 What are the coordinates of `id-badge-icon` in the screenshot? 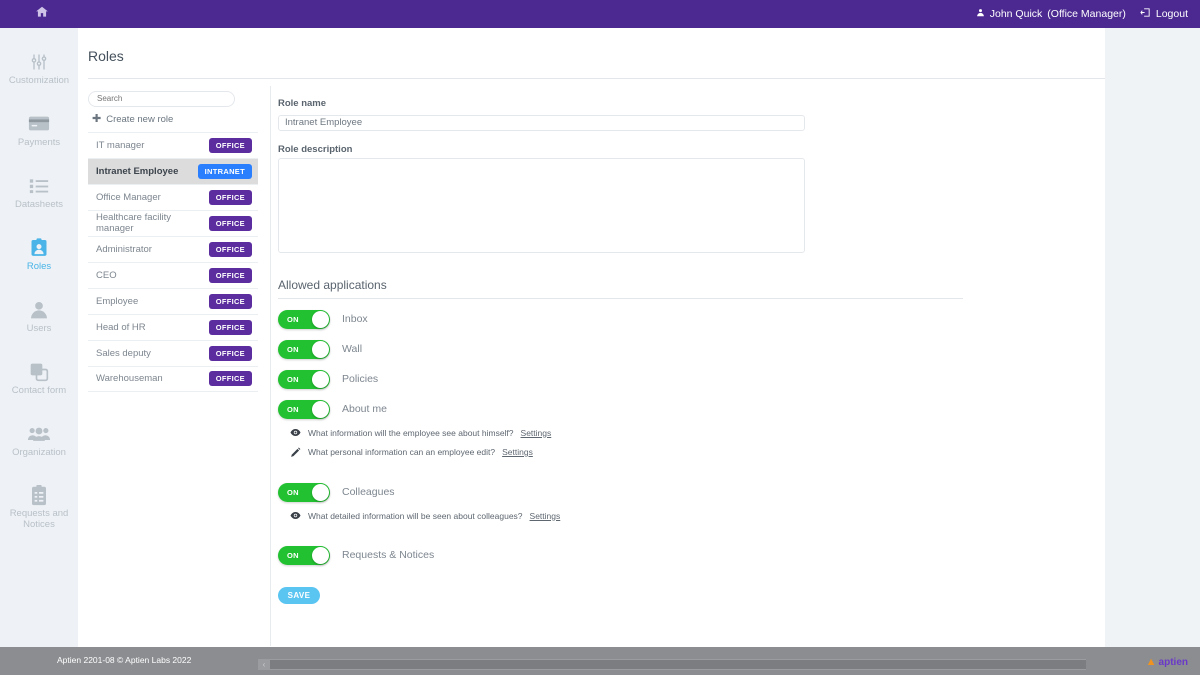 It's located at (39, 248).